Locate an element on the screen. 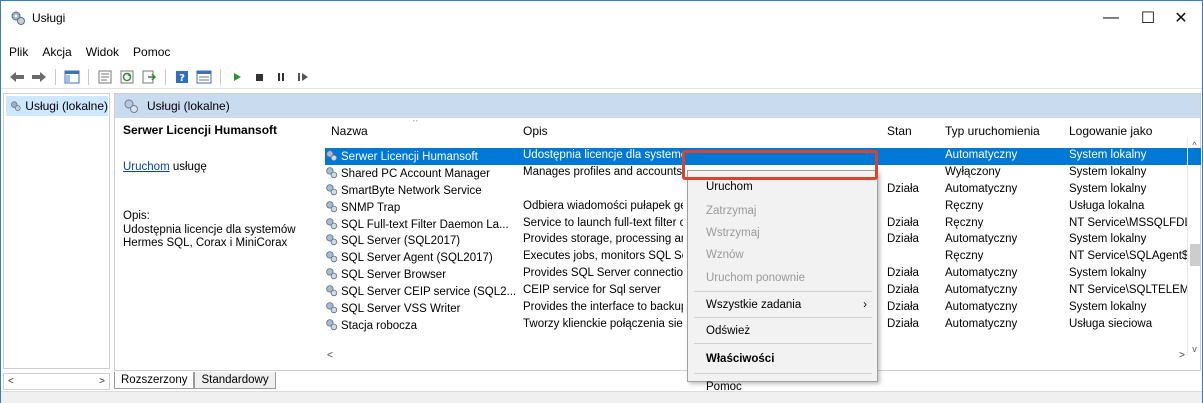 This screenshot has height=403, width=1203. tab-extended: Rozszerzony is located at coordinates (154, 380).